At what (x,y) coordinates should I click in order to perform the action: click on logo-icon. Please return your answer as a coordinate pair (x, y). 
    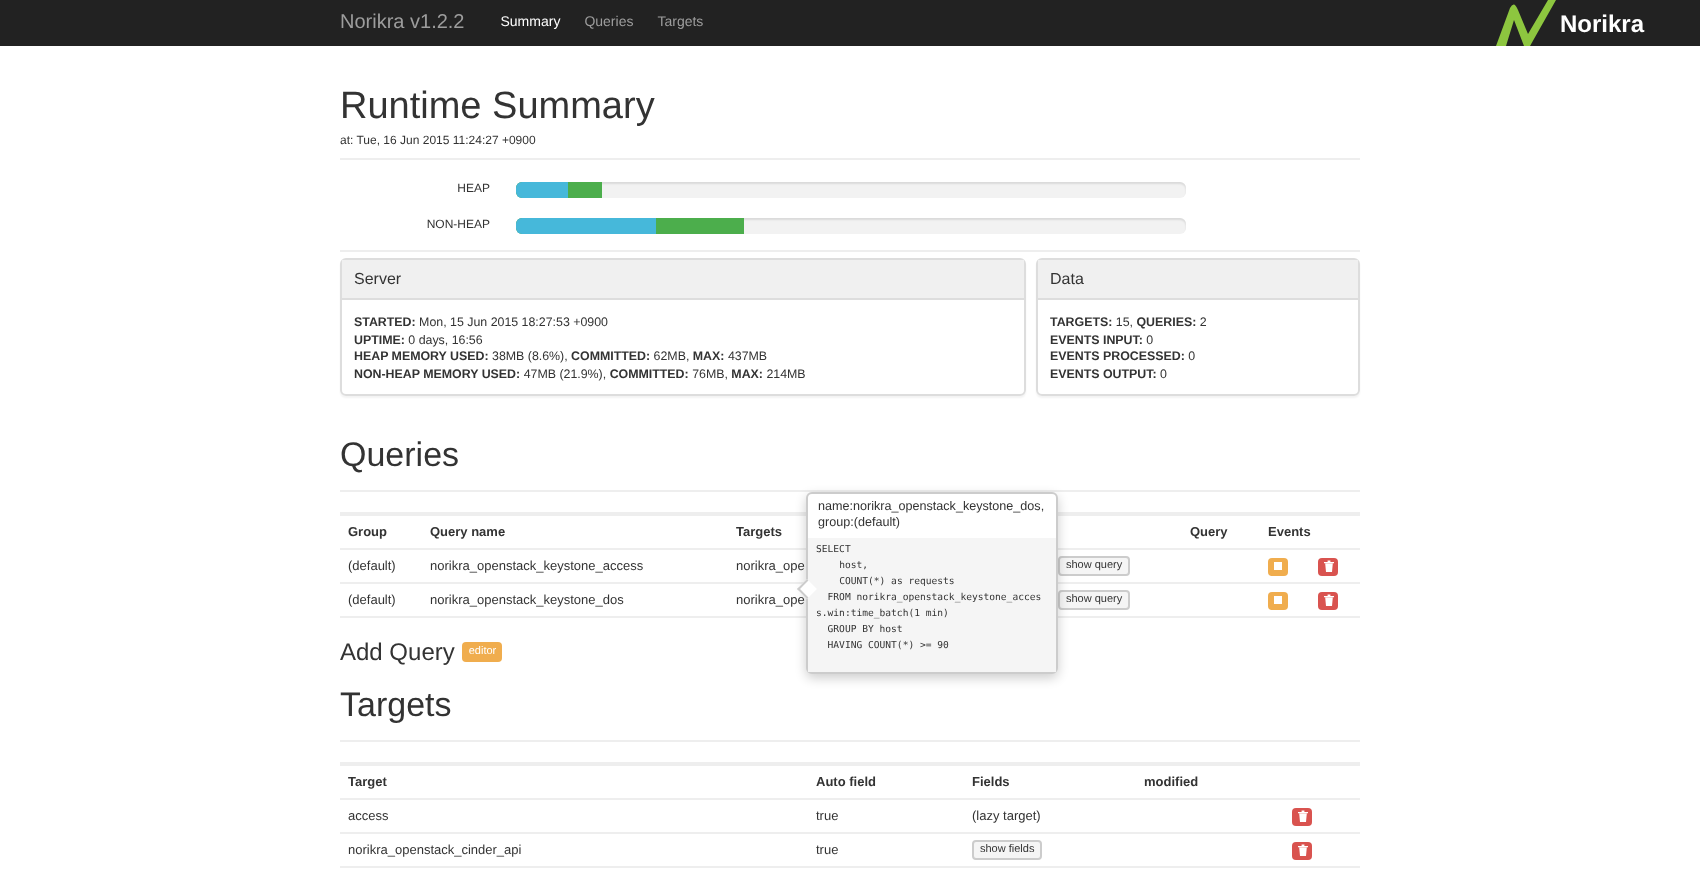
    Looking at the image, I should click on (1525, 23).